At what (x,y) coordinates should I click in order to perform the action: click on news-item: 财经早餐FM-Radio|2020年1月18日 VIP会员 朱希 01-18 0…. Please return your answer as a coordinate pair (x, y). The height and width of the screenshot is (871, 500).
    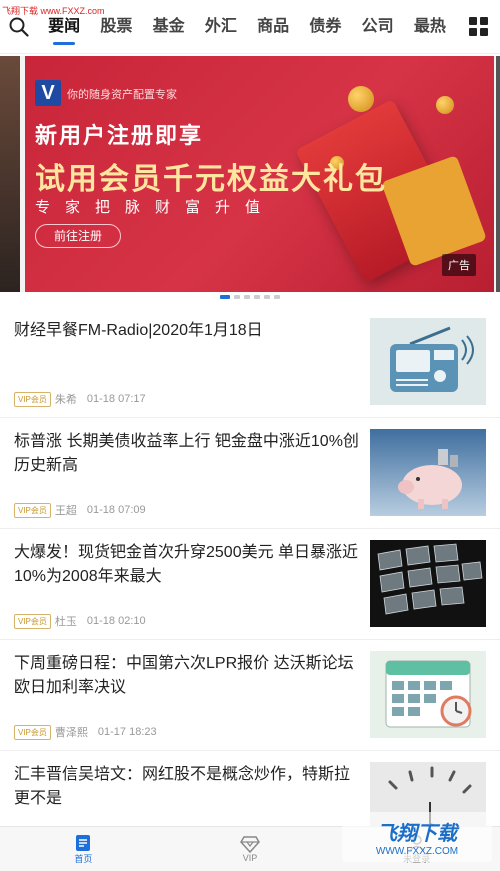
    Looking at the image, I should click on (250, 362).